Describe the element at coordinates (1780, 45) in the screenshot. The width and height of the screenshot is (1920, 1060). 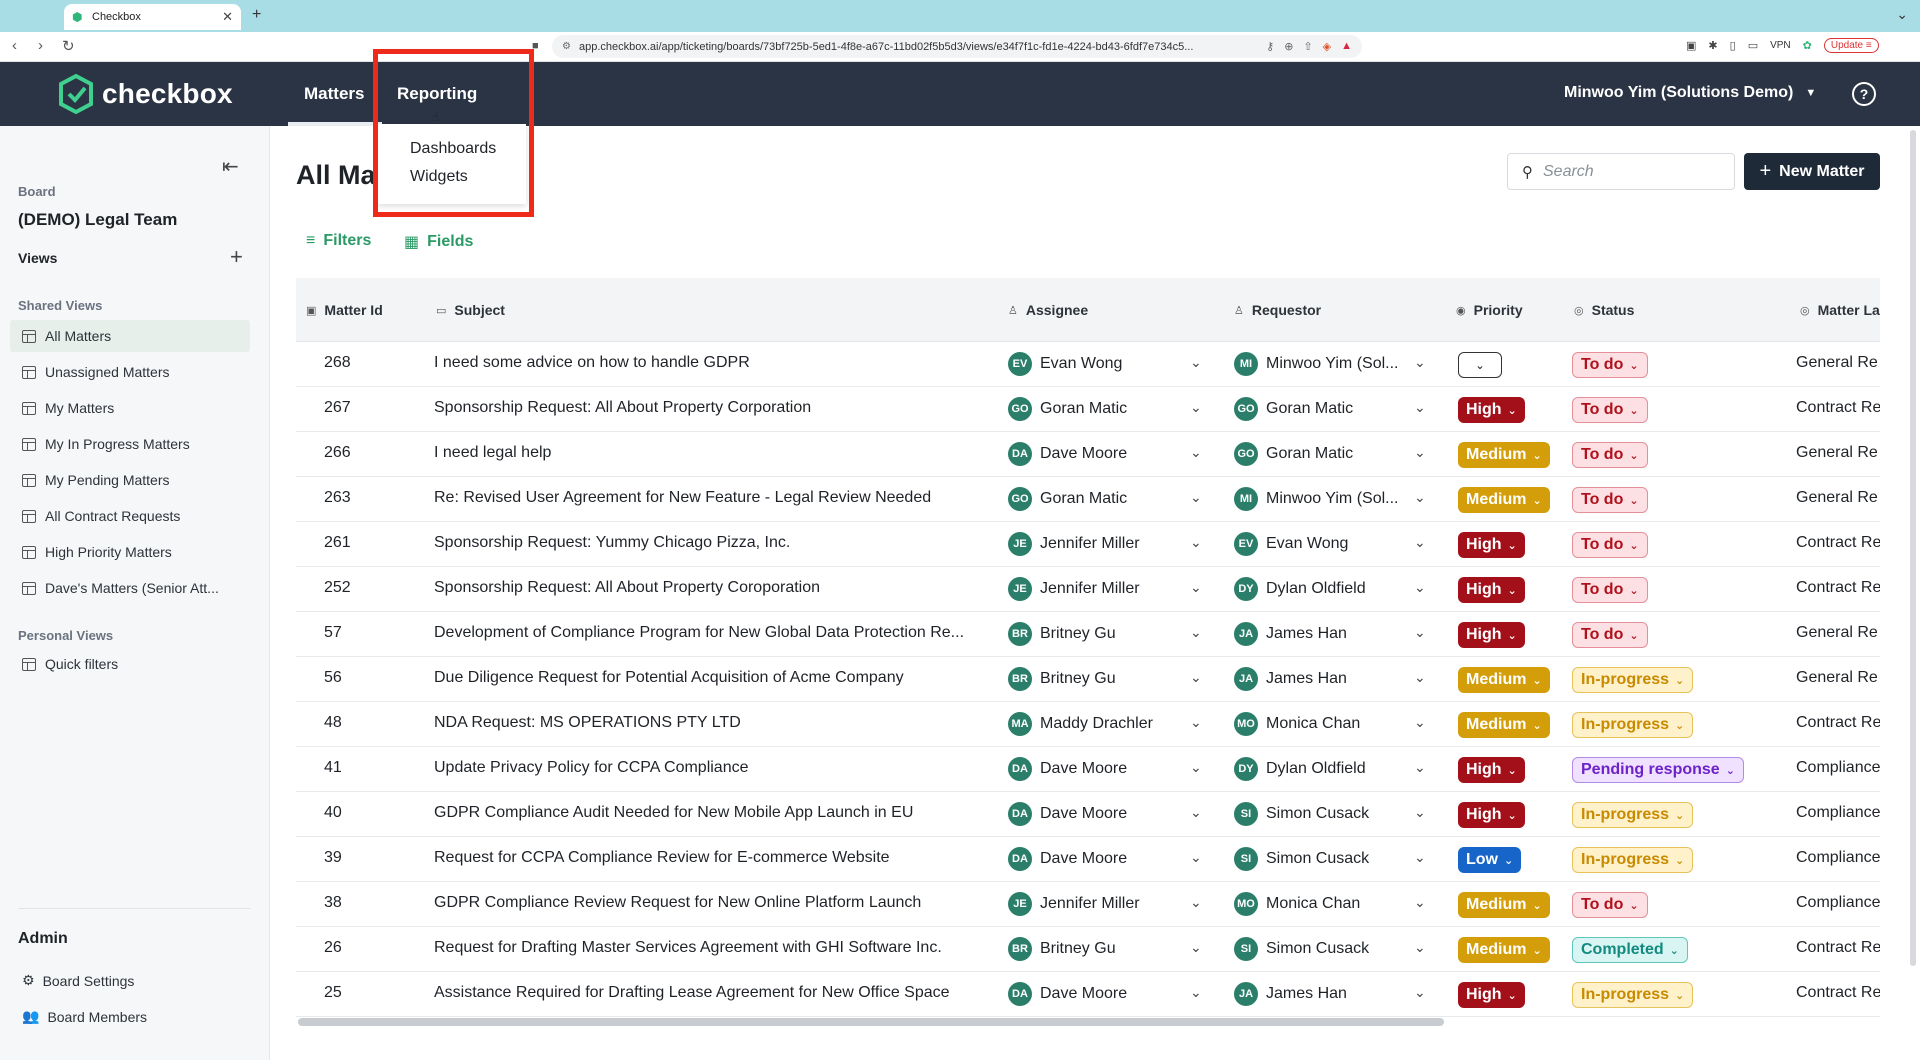
I see `vpn-badge: VPN` at that location.